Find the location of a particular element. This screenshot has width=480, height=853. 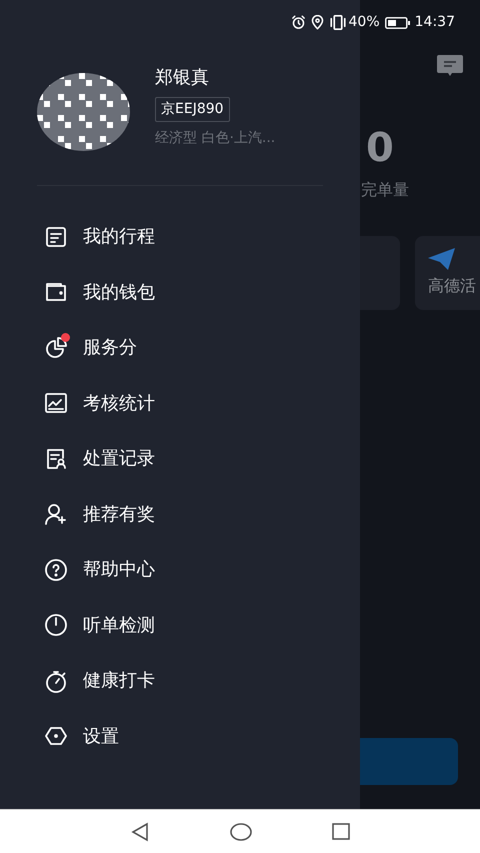

menu-label: 设置 is located at coordinates (101, 736).